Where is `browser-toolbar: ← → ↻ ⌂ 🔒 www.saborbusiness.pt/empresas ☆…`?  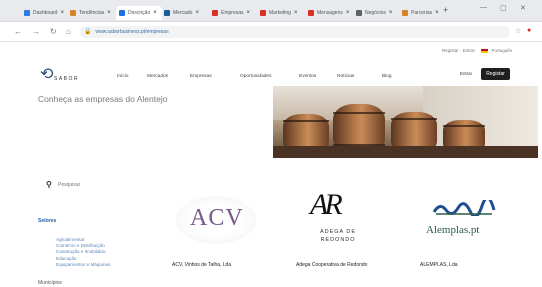 browser-toolbar: ← → ↻ ⌂ 🔒 www.saborbusiness.pt/empresas ☆… is located at coordinates (271, 32).